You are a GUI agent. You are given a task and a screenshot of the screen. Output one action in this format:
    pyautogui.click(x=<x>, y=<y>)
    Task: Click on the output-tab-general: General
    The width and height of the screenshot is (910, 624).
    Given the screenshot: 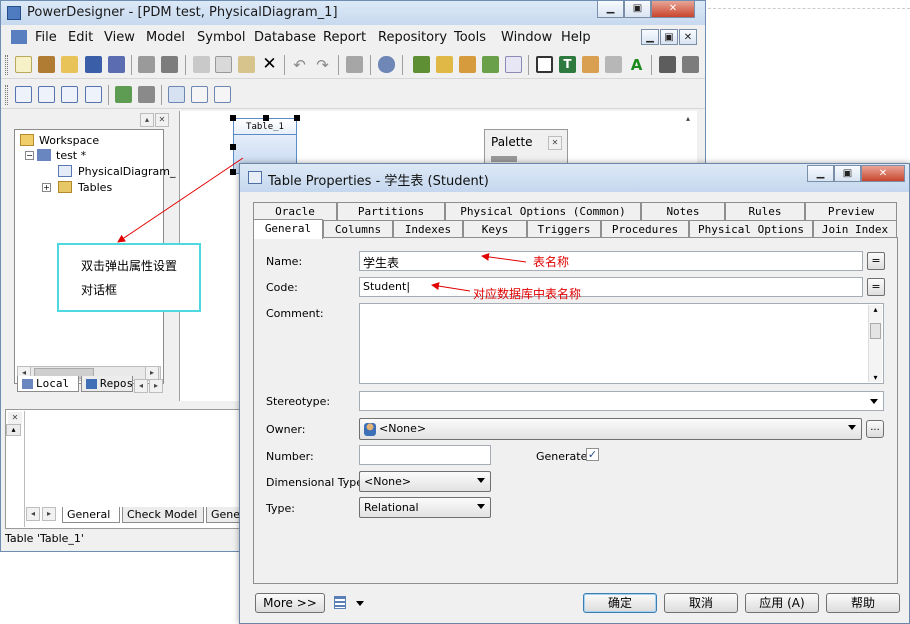 What is the action you would take?
    pyautogui.click(x=91, y=515)
    